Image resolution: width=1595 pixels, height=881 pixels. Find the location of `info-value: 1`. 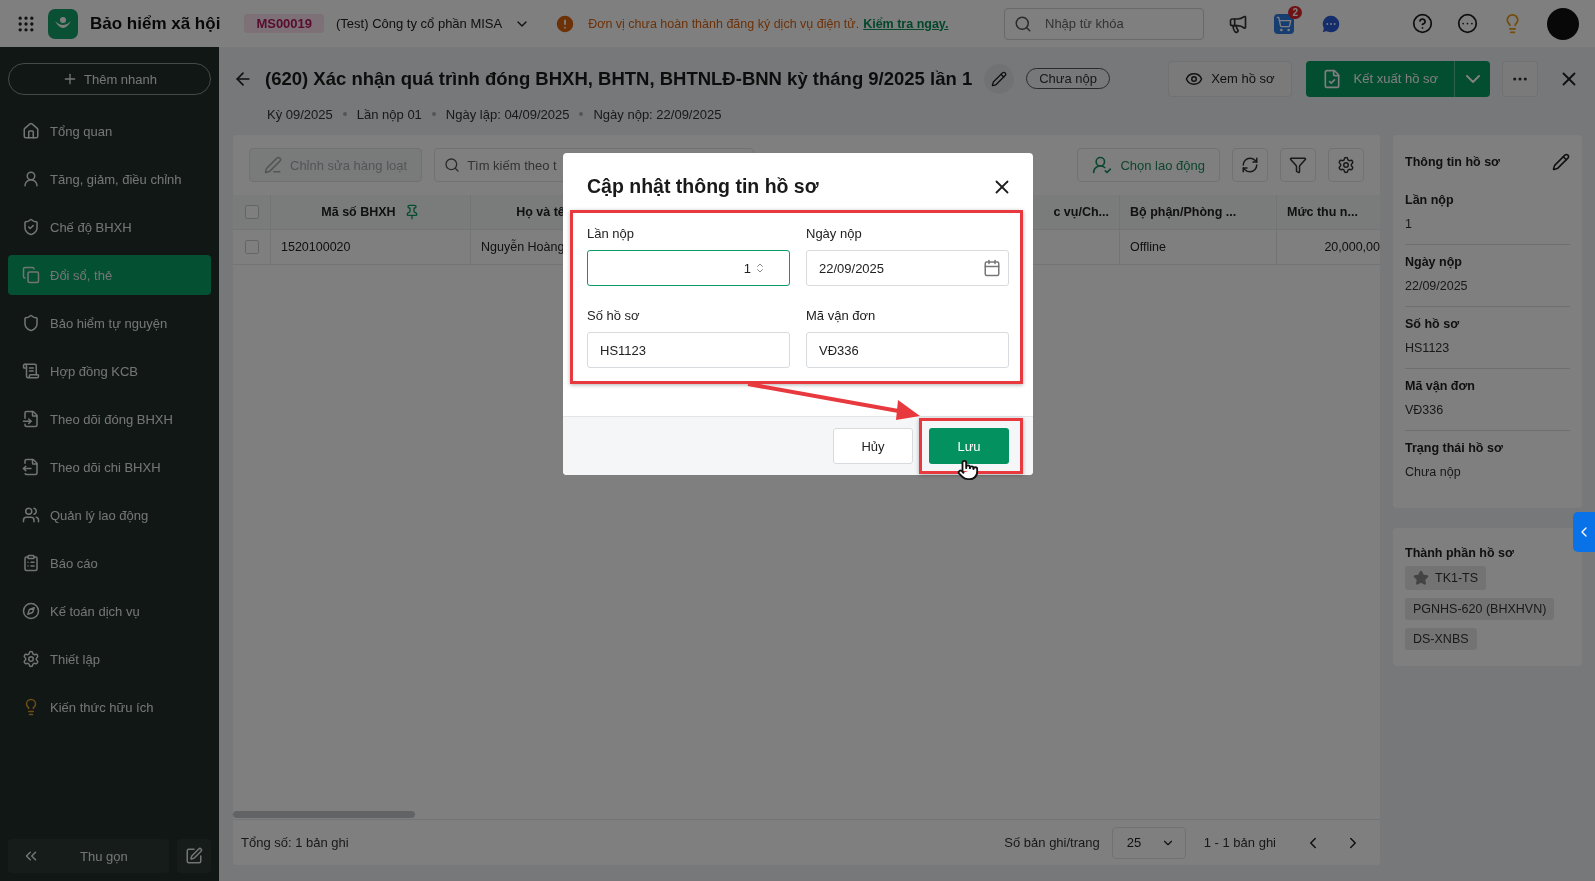

info-value: 1 is located at coordinates (1409, 224).